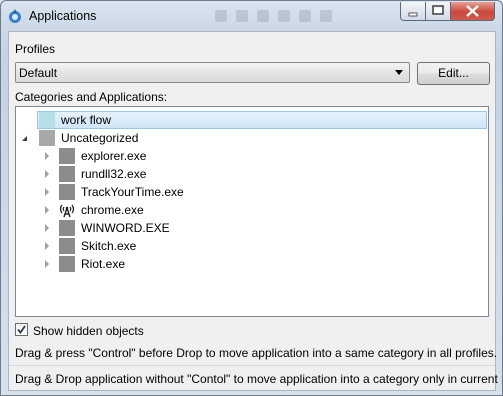  I want to click on tree-item-label: work flow, so click(86, 120).